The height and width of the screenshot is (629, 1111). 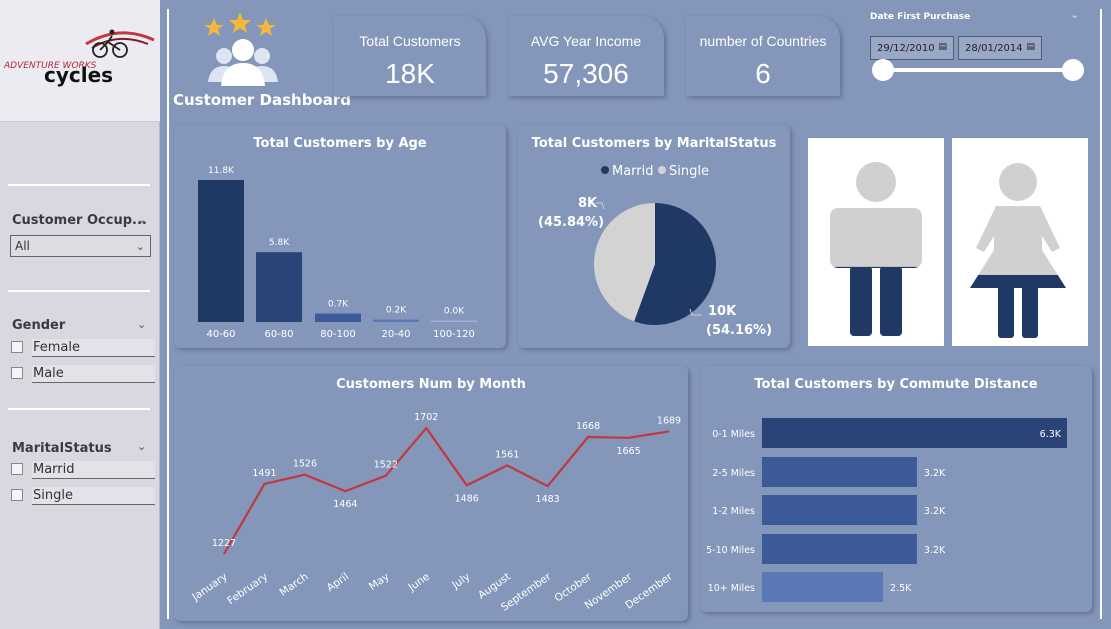 I want to click on option-label: Single, so click(x=93, y=496).